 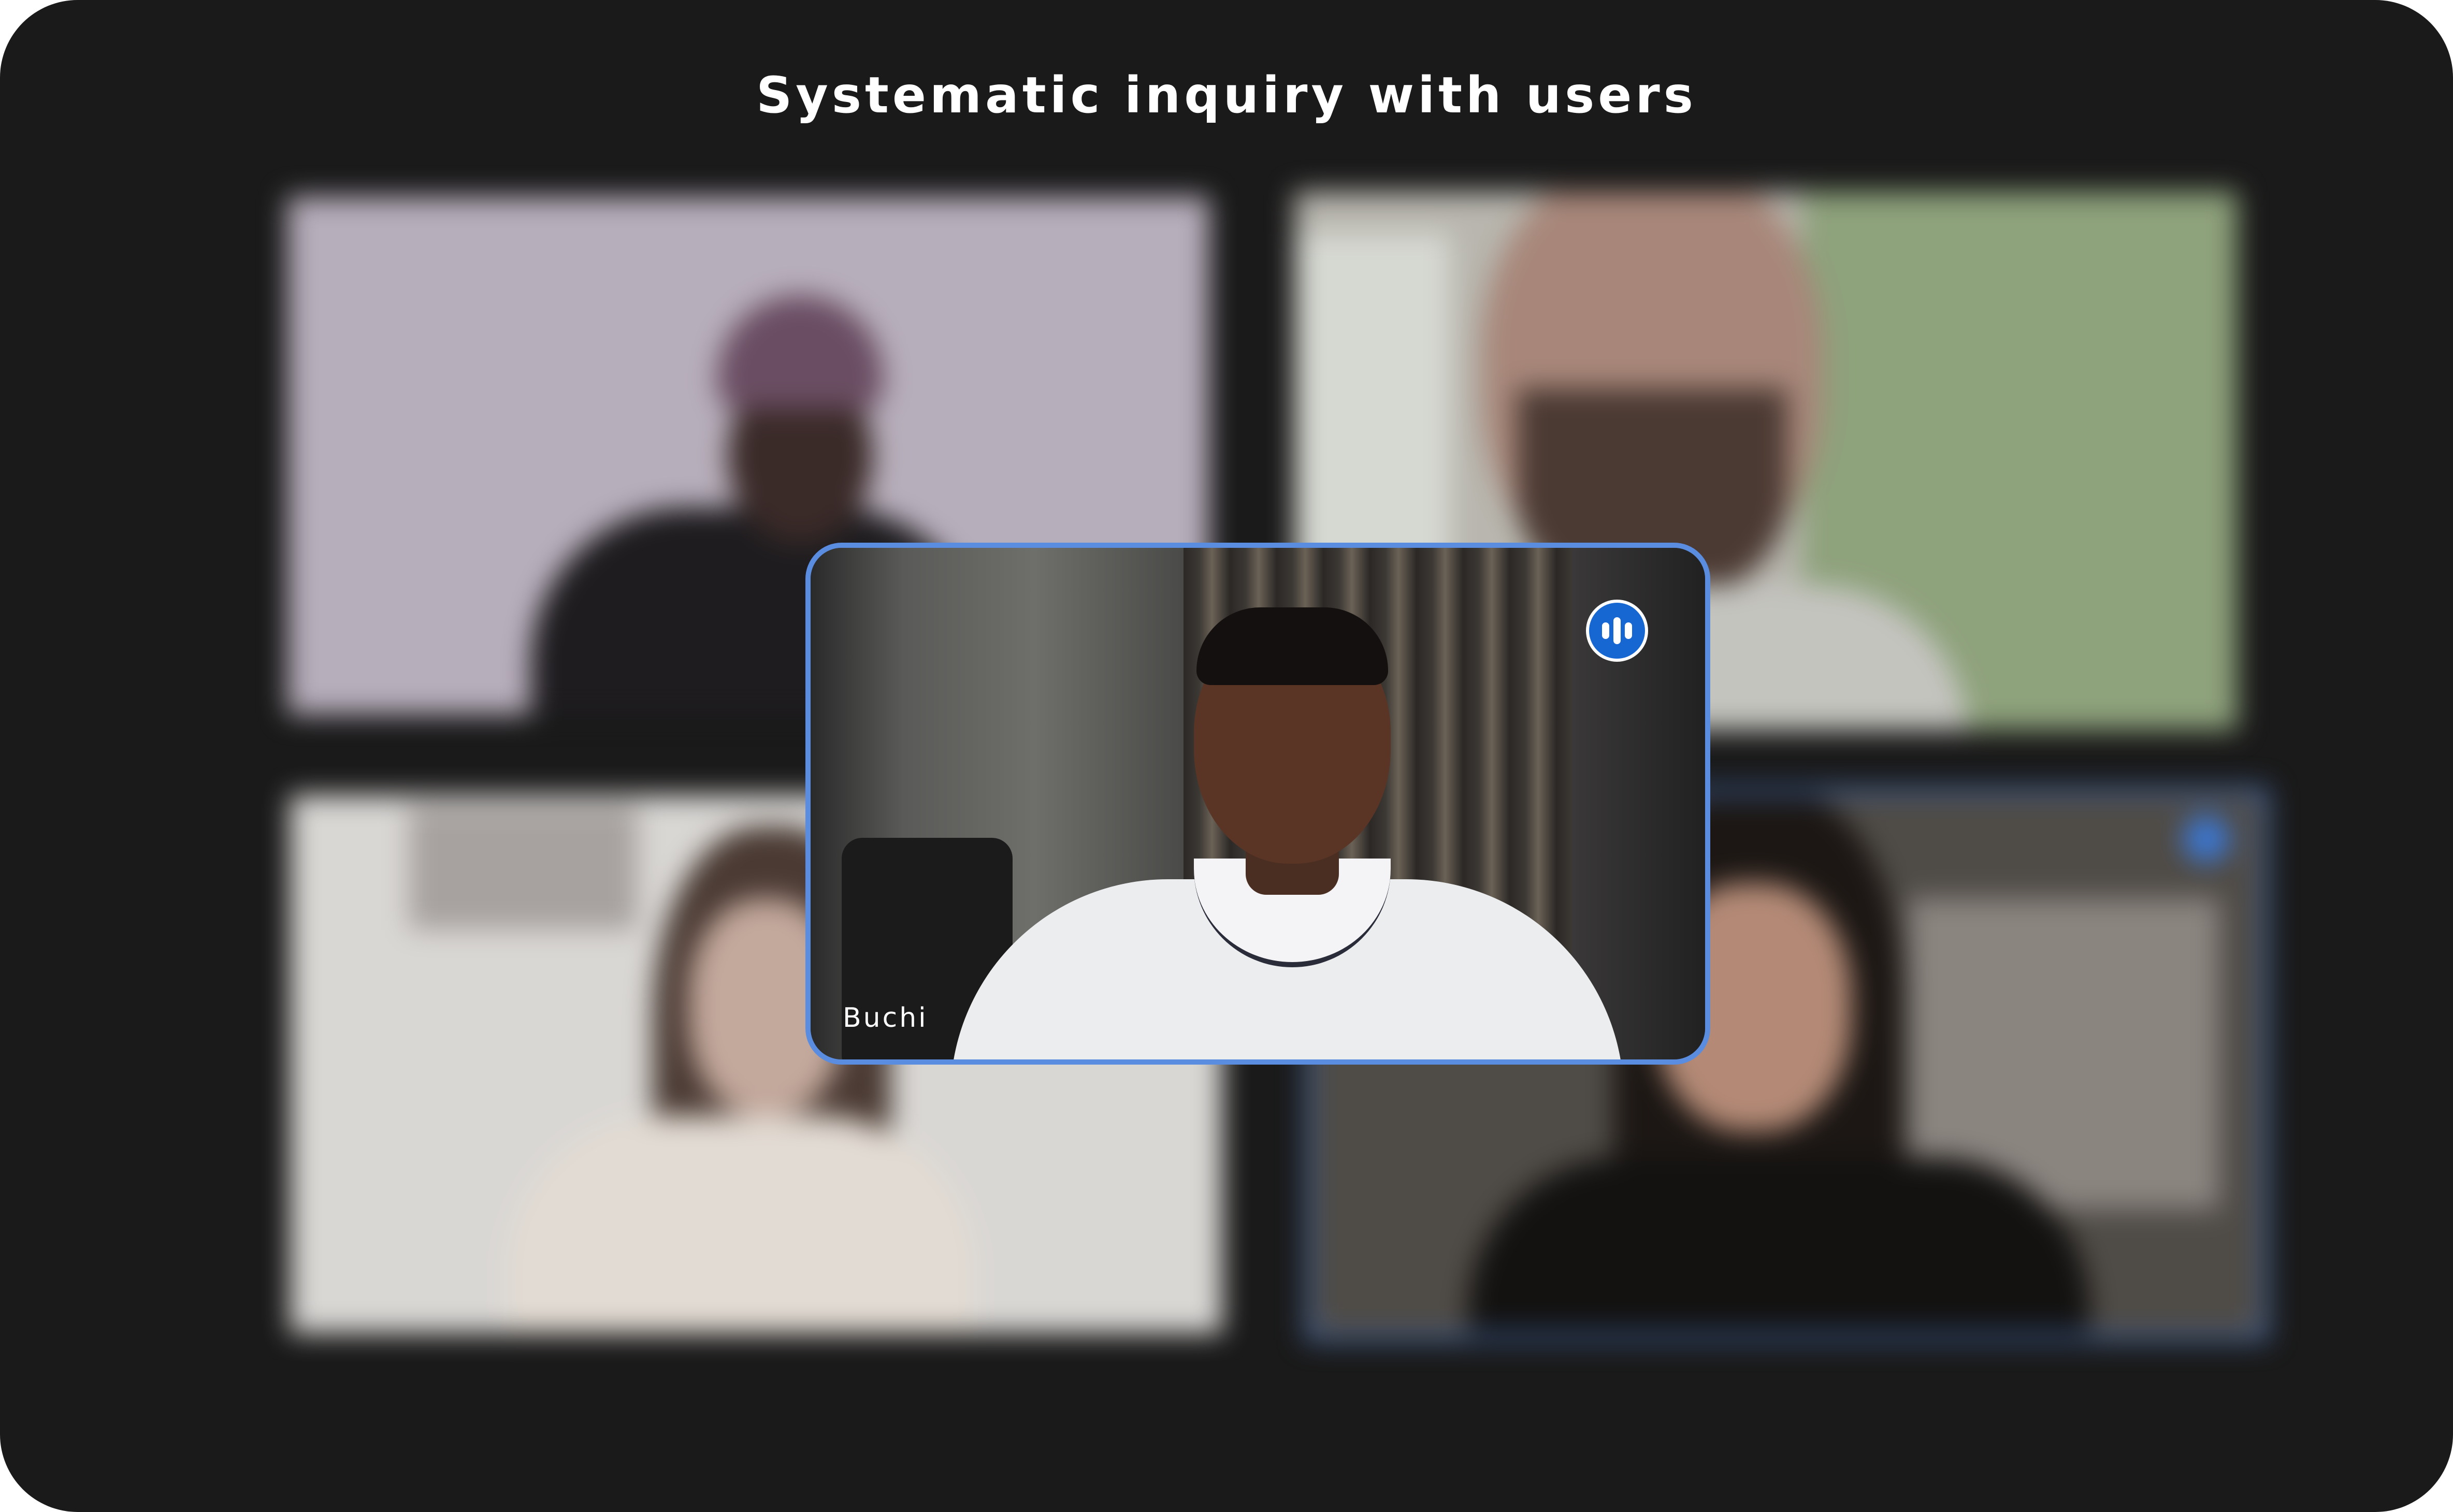 What do you see at coordinates (523, 867) in the screenshot?
I see `wall-frame` at bounding box center [523, 867].